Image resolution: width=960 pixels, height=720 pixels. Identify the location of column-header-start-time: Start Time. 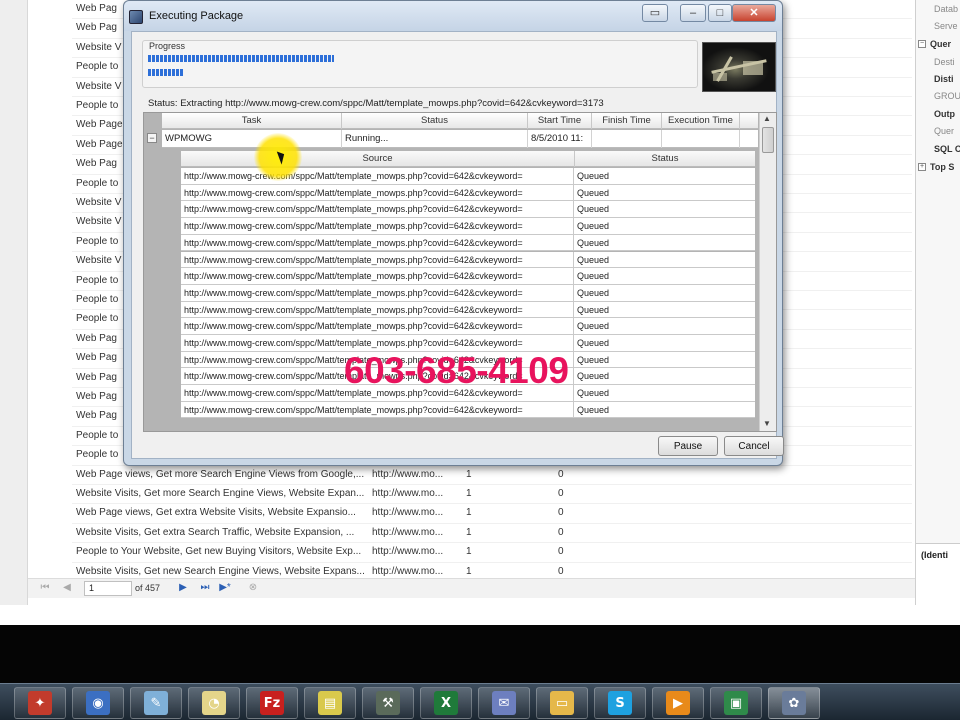
(560, 121).